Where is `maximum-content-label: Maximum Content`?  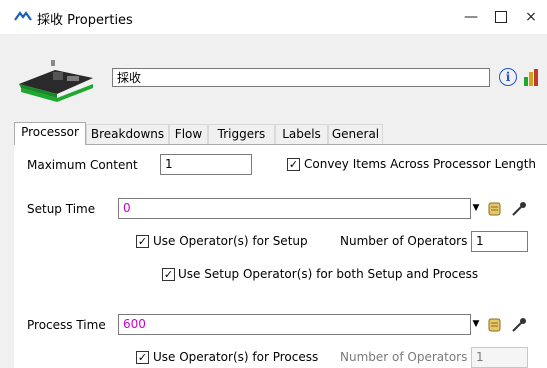 maximum-content-label: Maximum Content is located at coordinates (82, 165).